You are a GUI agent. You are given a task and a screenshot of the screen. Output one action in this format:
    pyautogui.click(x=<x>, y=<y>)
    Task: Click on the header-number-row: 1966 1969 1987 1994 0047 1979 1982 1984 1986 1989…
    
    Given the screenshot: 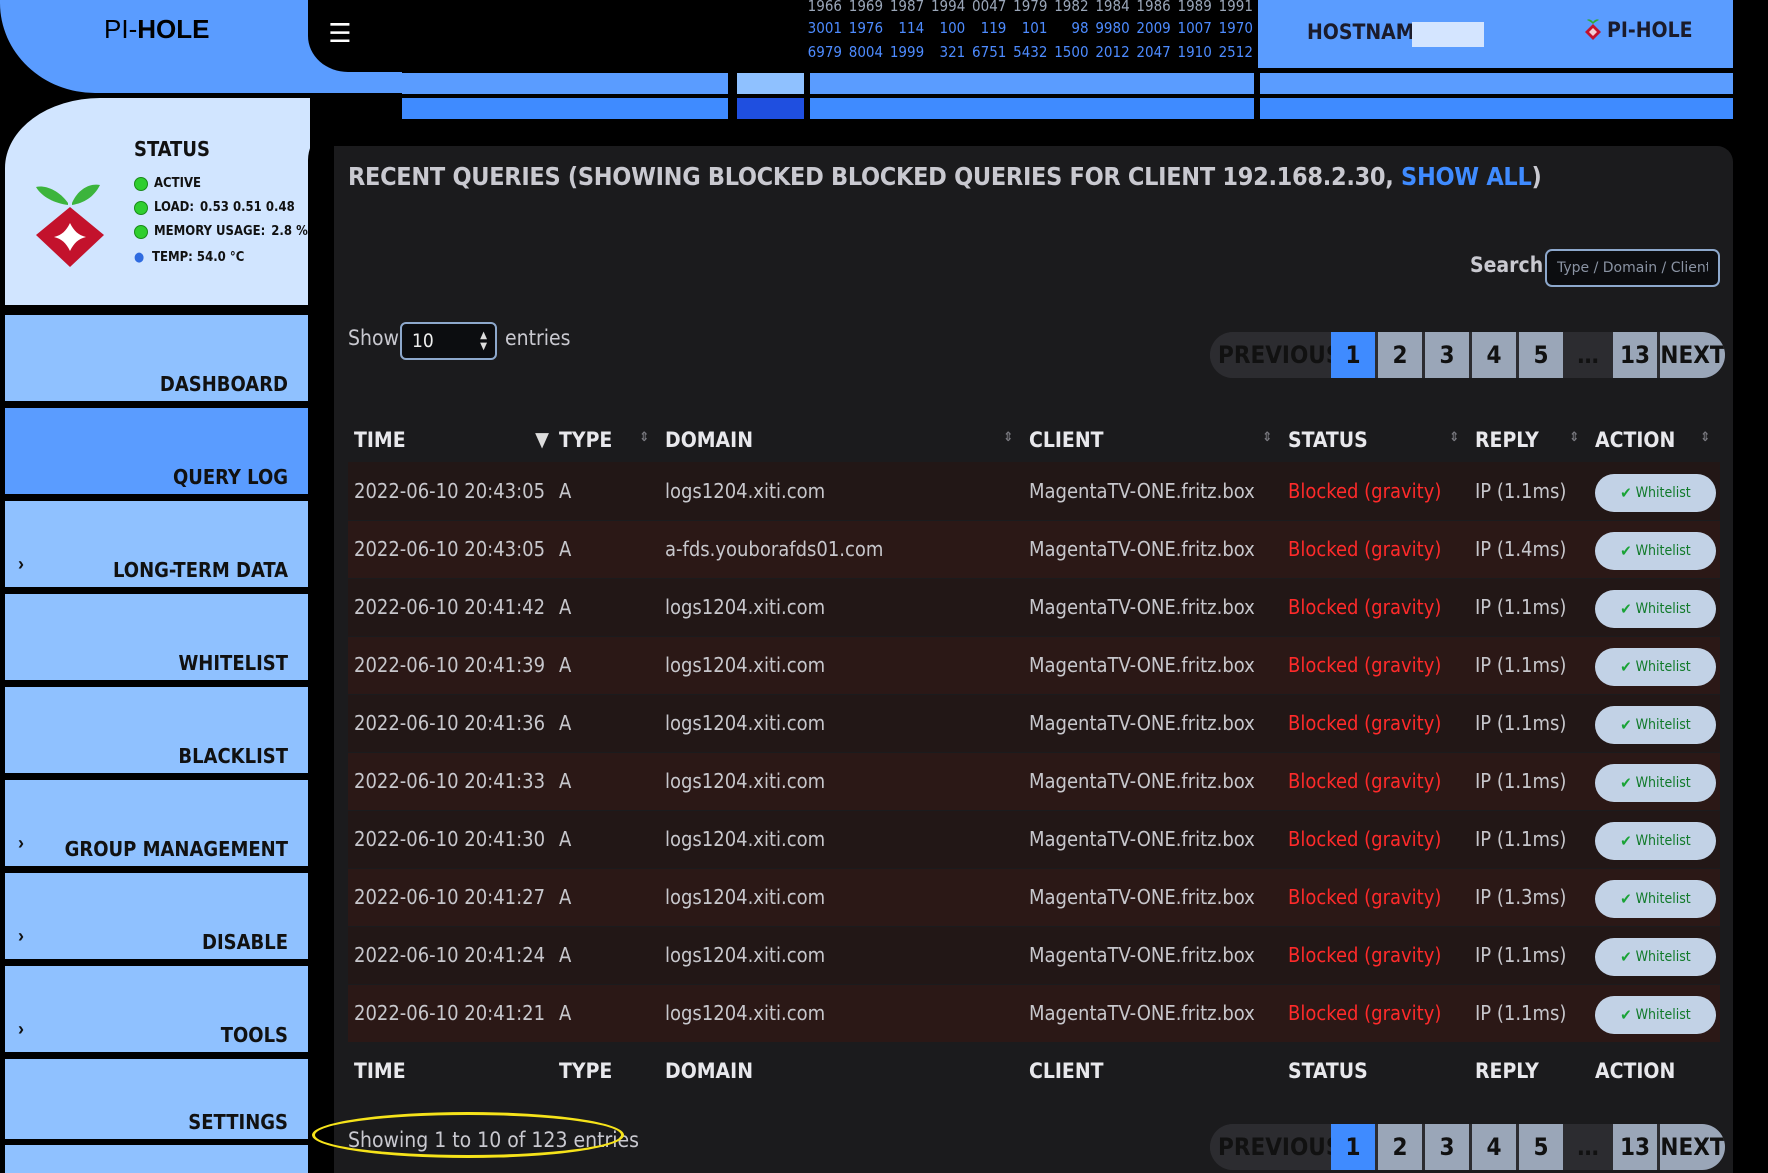 What is the action you would take?
    pyautogui.click(x=1029, y=8)
    